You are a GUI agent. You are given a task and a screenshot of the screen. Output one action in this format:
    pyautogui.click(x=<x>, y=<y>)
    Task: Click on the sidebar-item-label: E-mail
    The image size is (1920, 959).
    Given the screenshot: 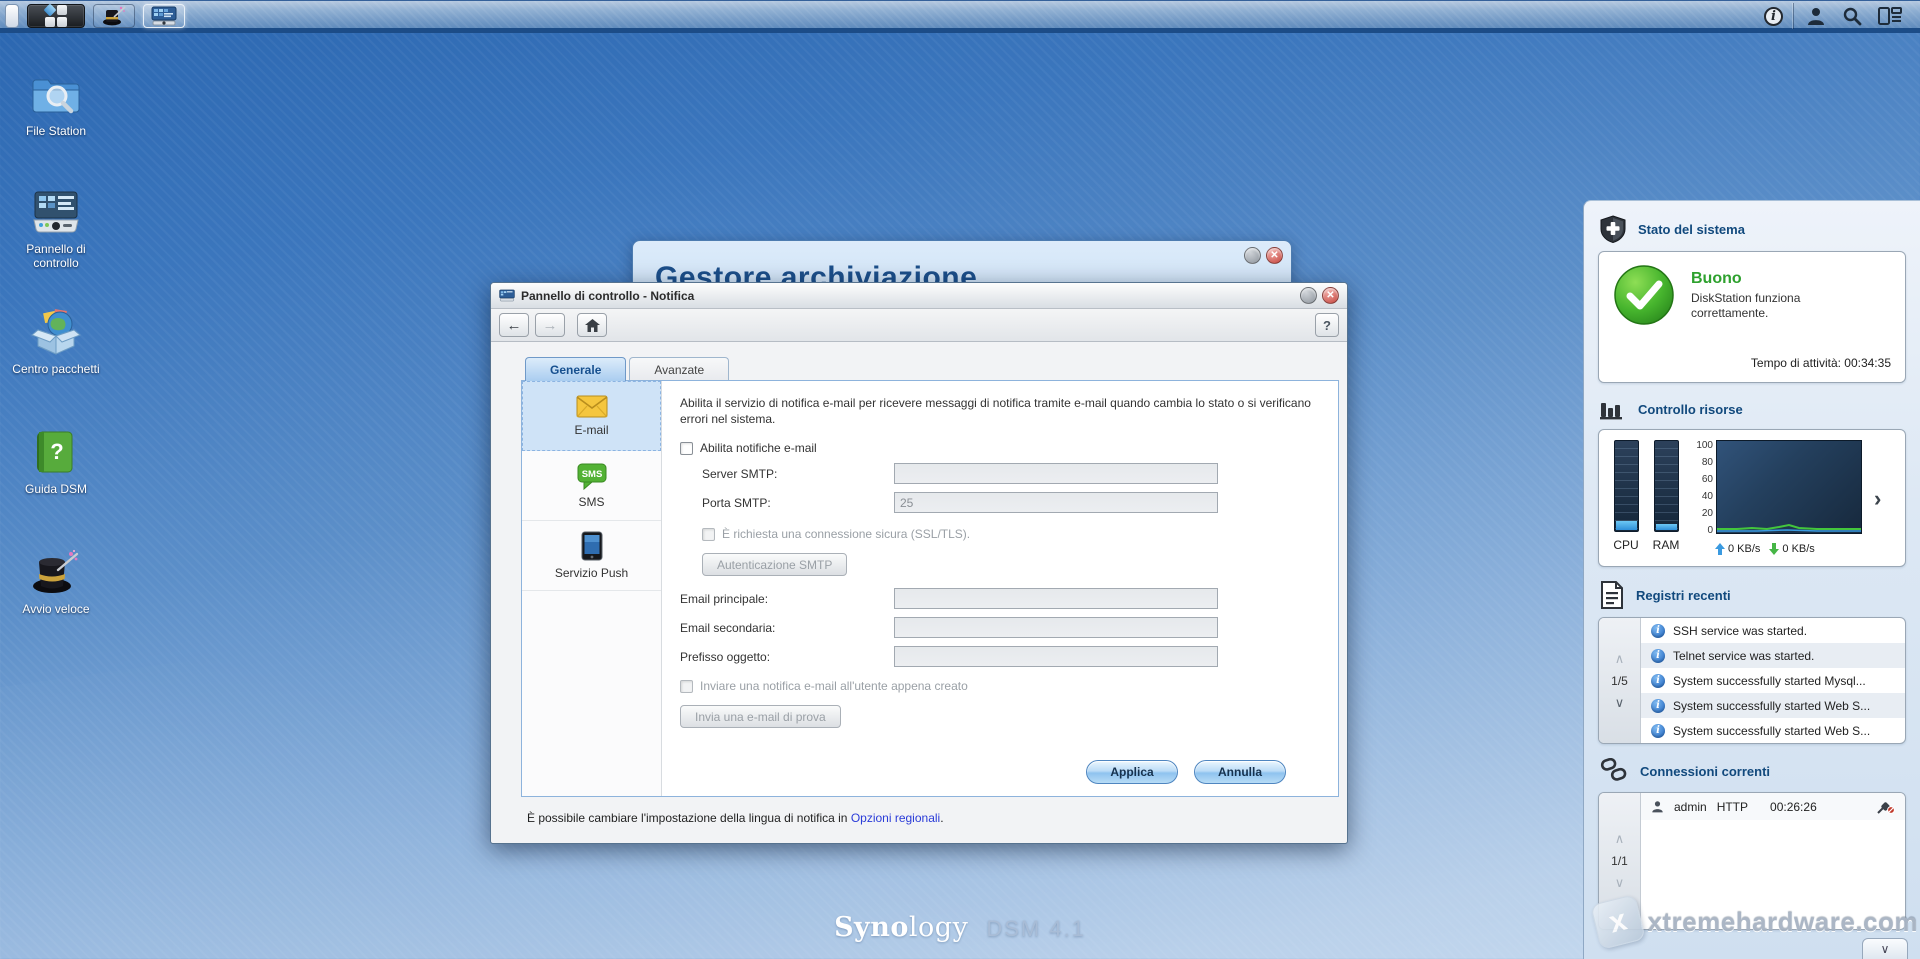 What is the action you would take?
    pyautogui.click(x=591, y=430)
    